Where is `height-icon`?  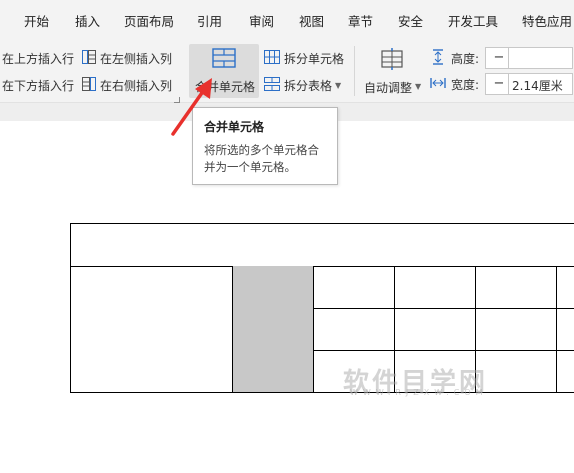
height-icon is located at coordinates (438, 59).